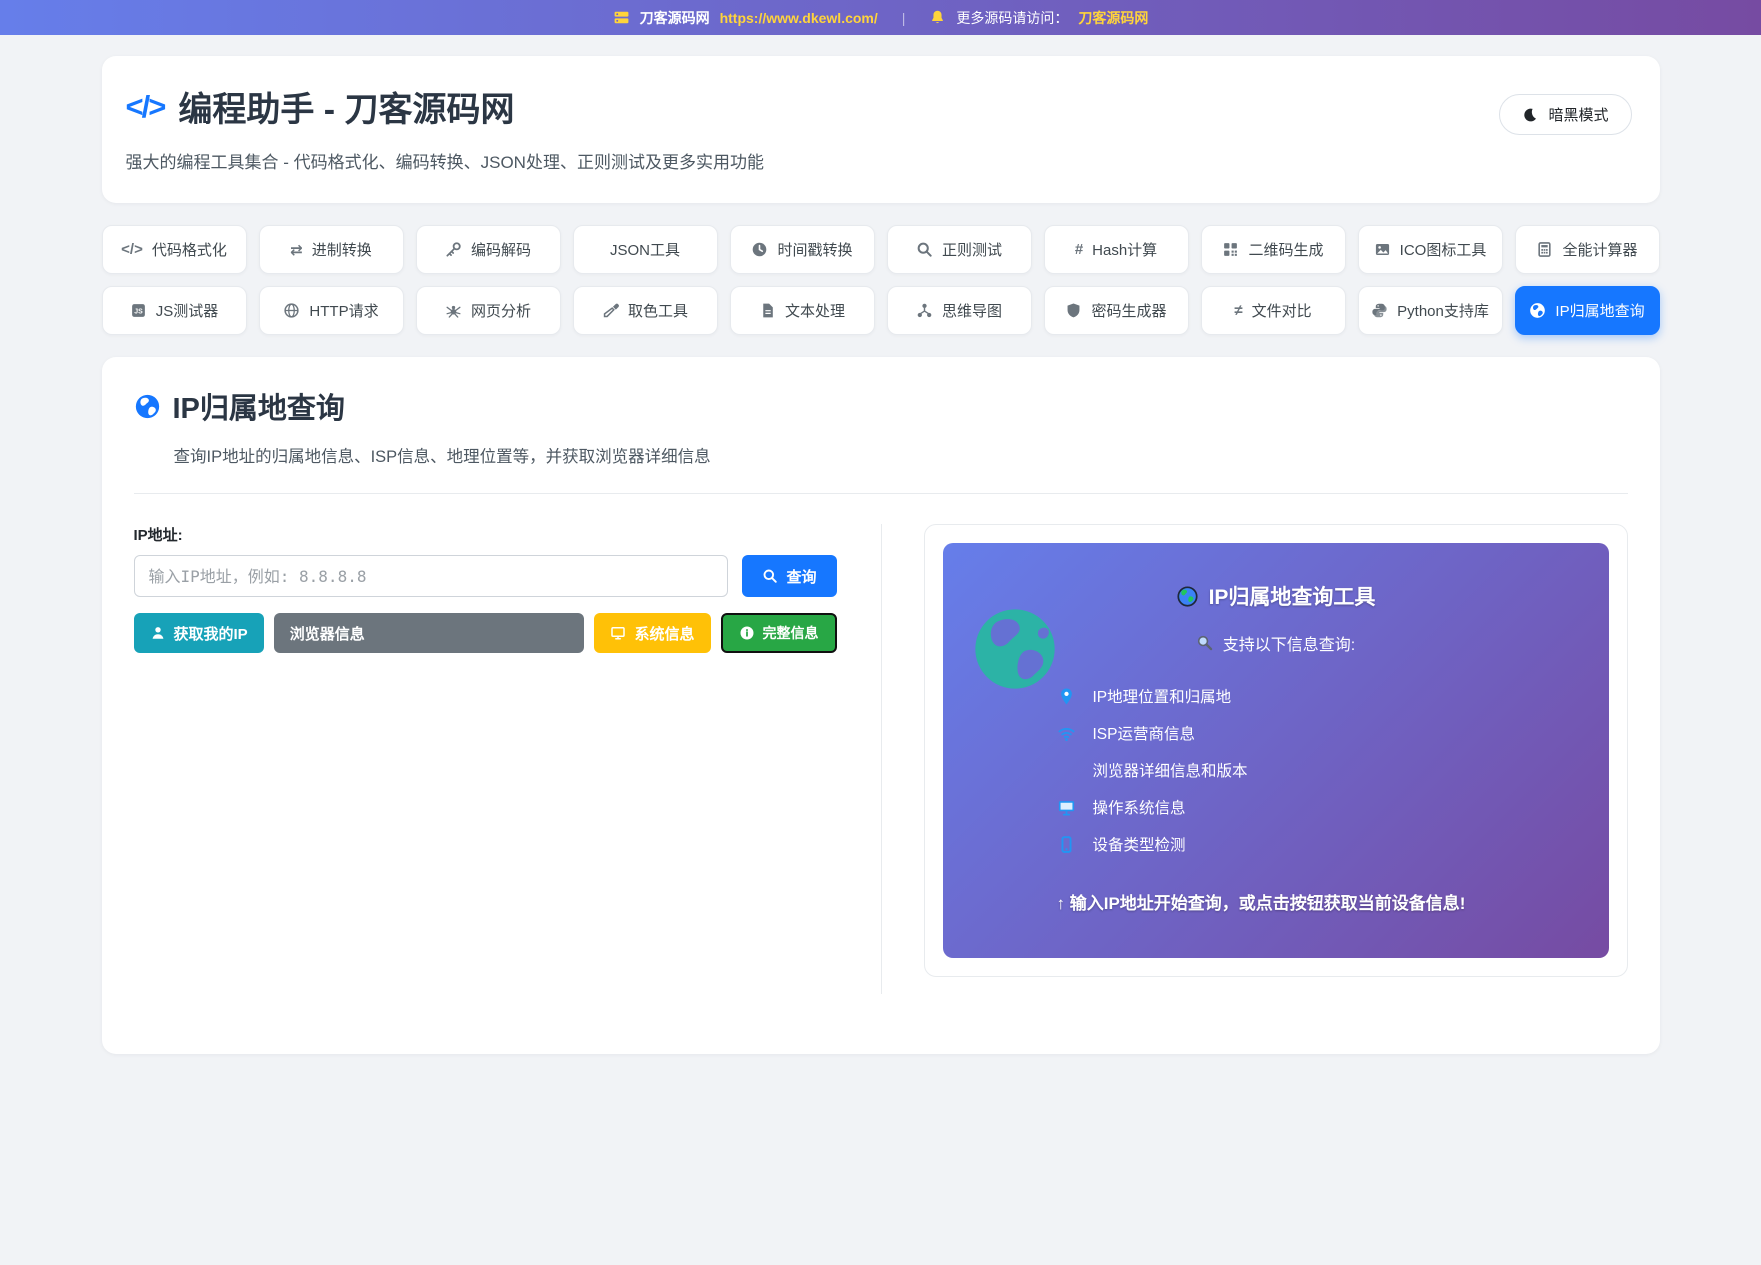  Describe the element at coordinates (453, 310) in the screenshot. I see `spider-icon` at that location.